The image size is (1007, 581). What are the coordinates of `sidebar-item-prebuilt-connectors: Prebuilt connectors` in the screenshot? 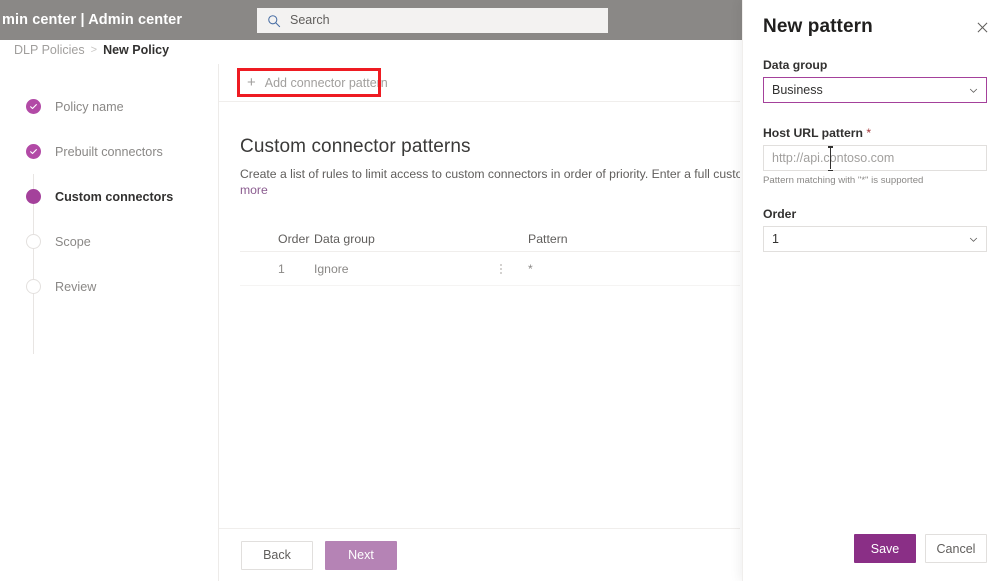 It's located at (109, 151).